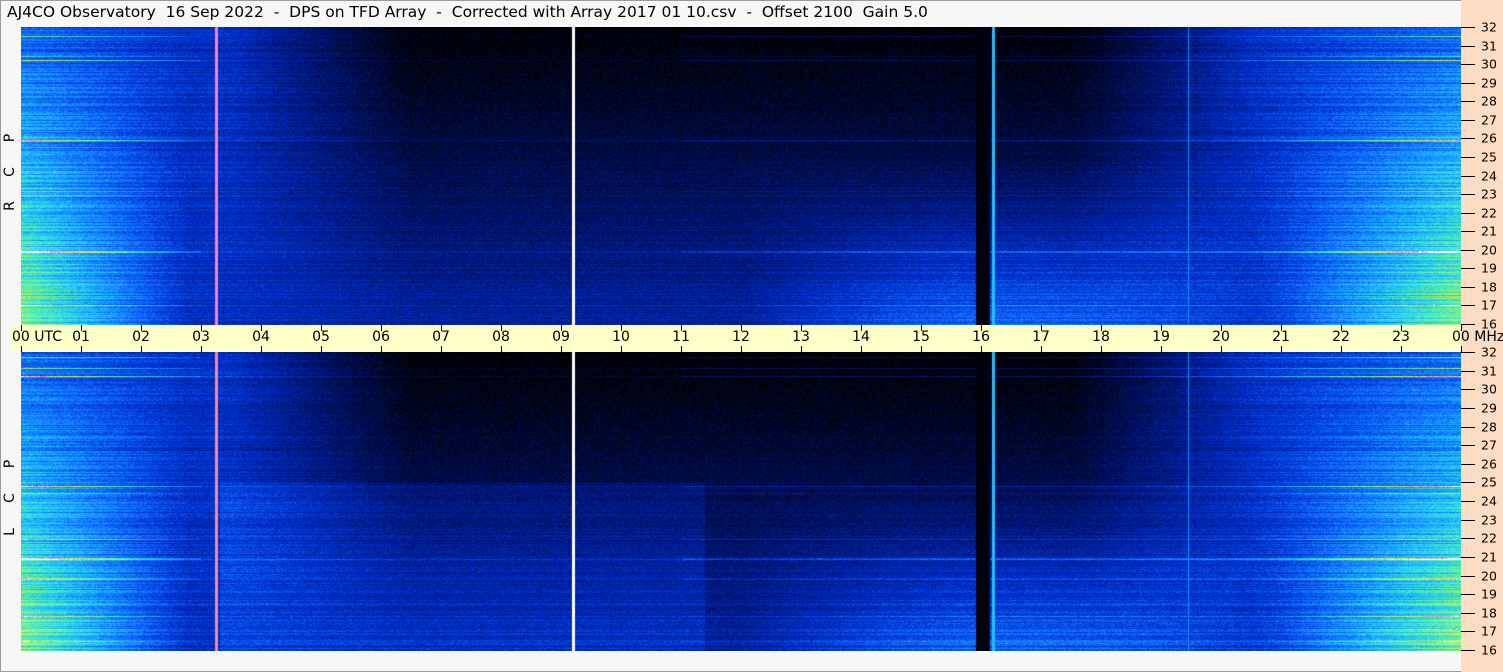 This screenshot has width=1503, height=672. What do you see at coordinates (981, 337) in the screenshot?
I see `time-tick-label: 16` at bounding box center [981, 337].